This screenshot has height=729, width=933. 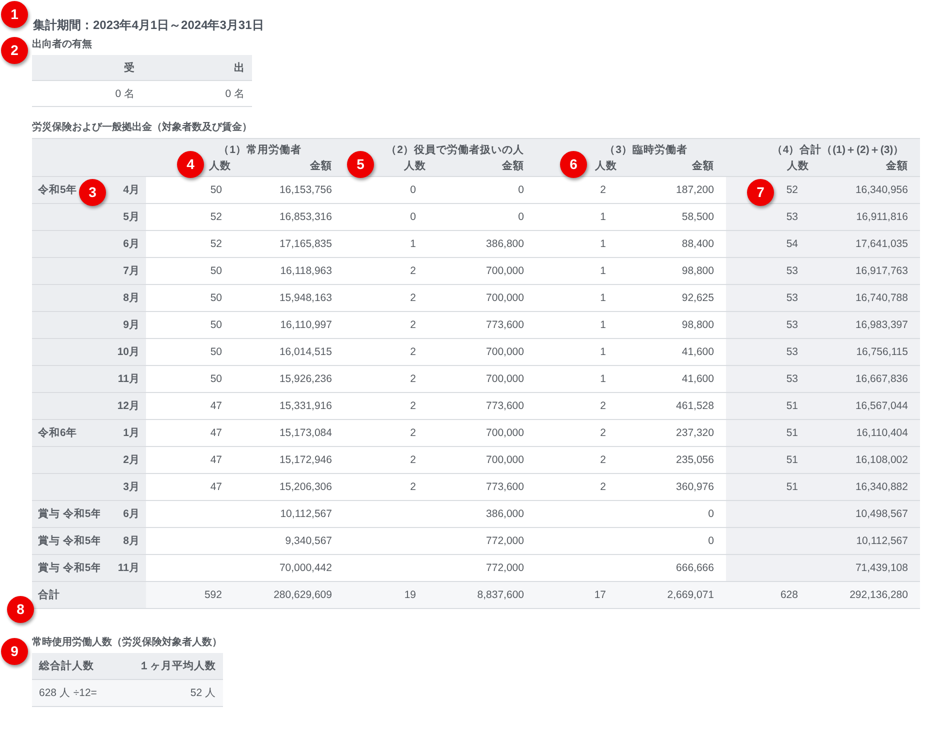 I want to click on period-title: 集計期間：2023年4月1日～2024年3月31日, so click(x=149, y=25).